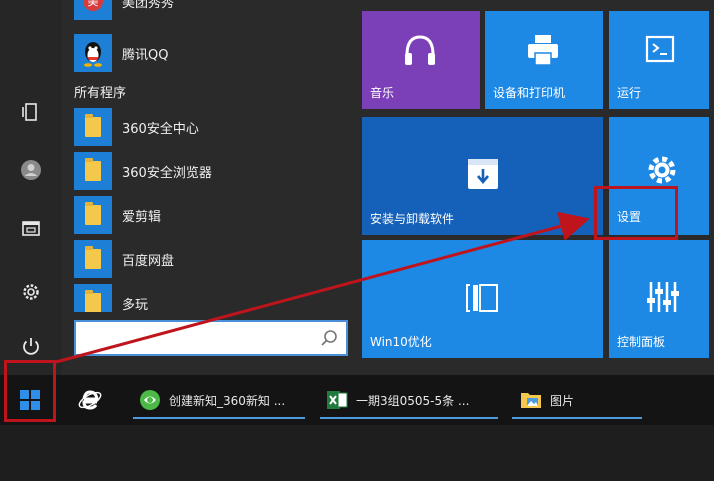 The width and height of the screenshot is (714, 481). Describe the element at coordinates (382, 93) in the screenshot. I see `tile-music-label: 音乐` at that location.